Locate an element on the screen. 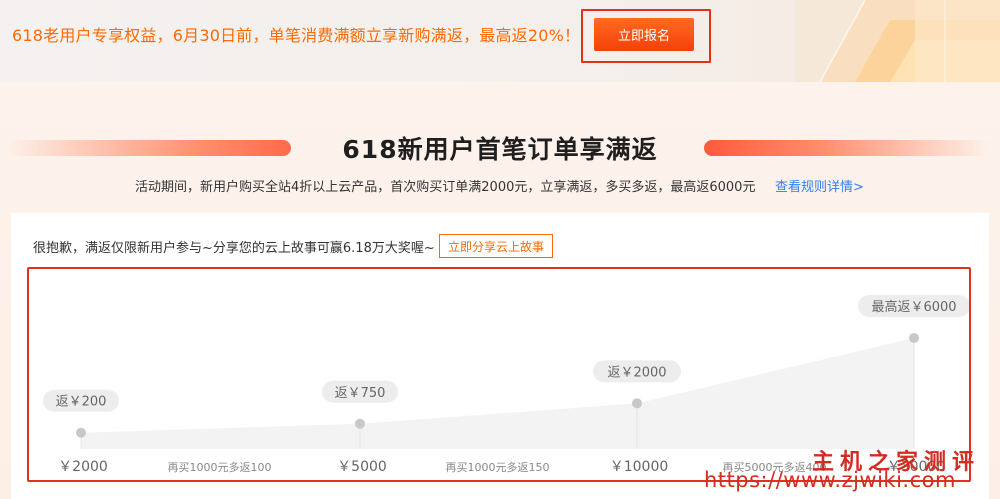 This screenshot has height=499, width=1000. share-story-button: 立即分享云上故事 is located at coordinates (496, 246).